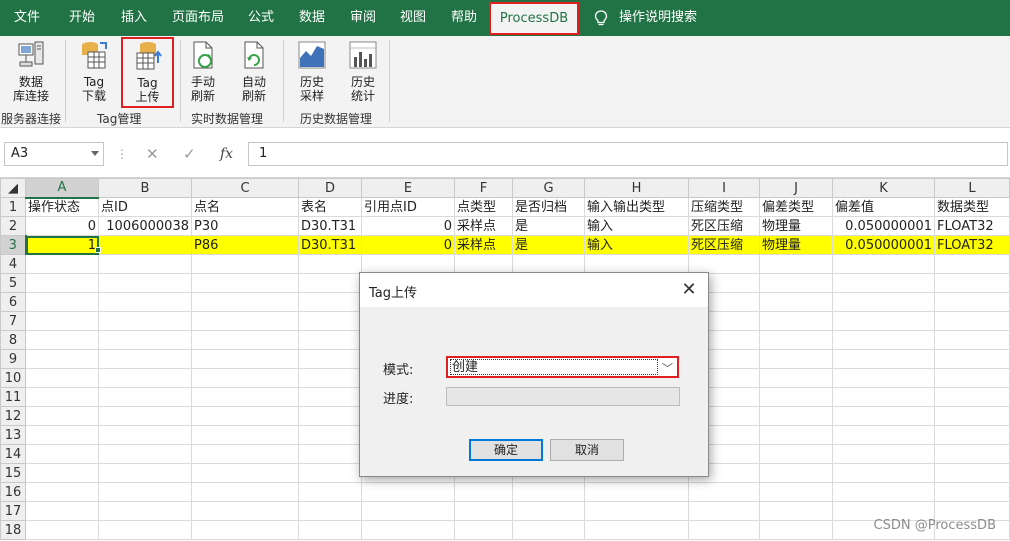 The height and width of the screenshot is (541, 1010). I want to click on tag-upload-button: Tag 上传, so click(147, 72).